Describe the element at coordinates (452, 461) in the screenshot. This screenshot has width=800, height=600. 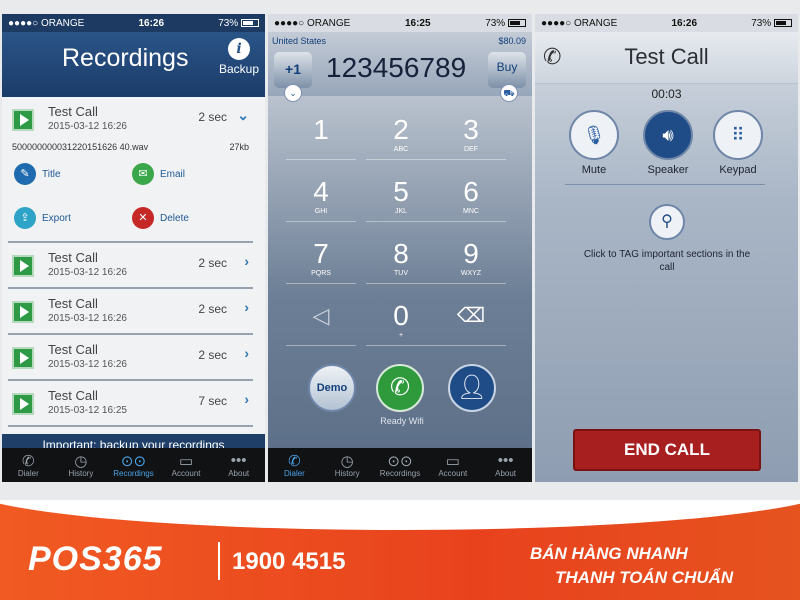
I see `card-icon: ▭` at that location.